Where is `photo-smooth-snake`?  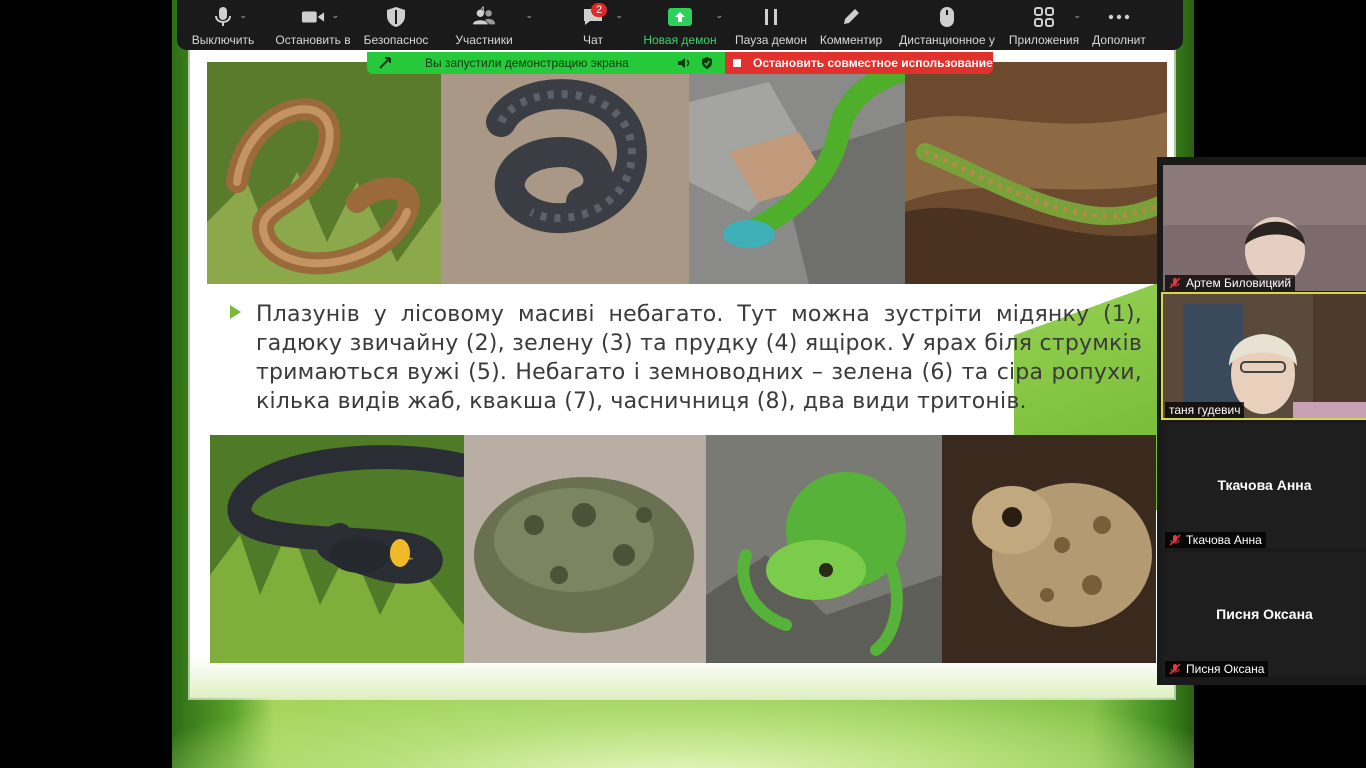 photo-smooth-snake is located at coordinates (324, 173).